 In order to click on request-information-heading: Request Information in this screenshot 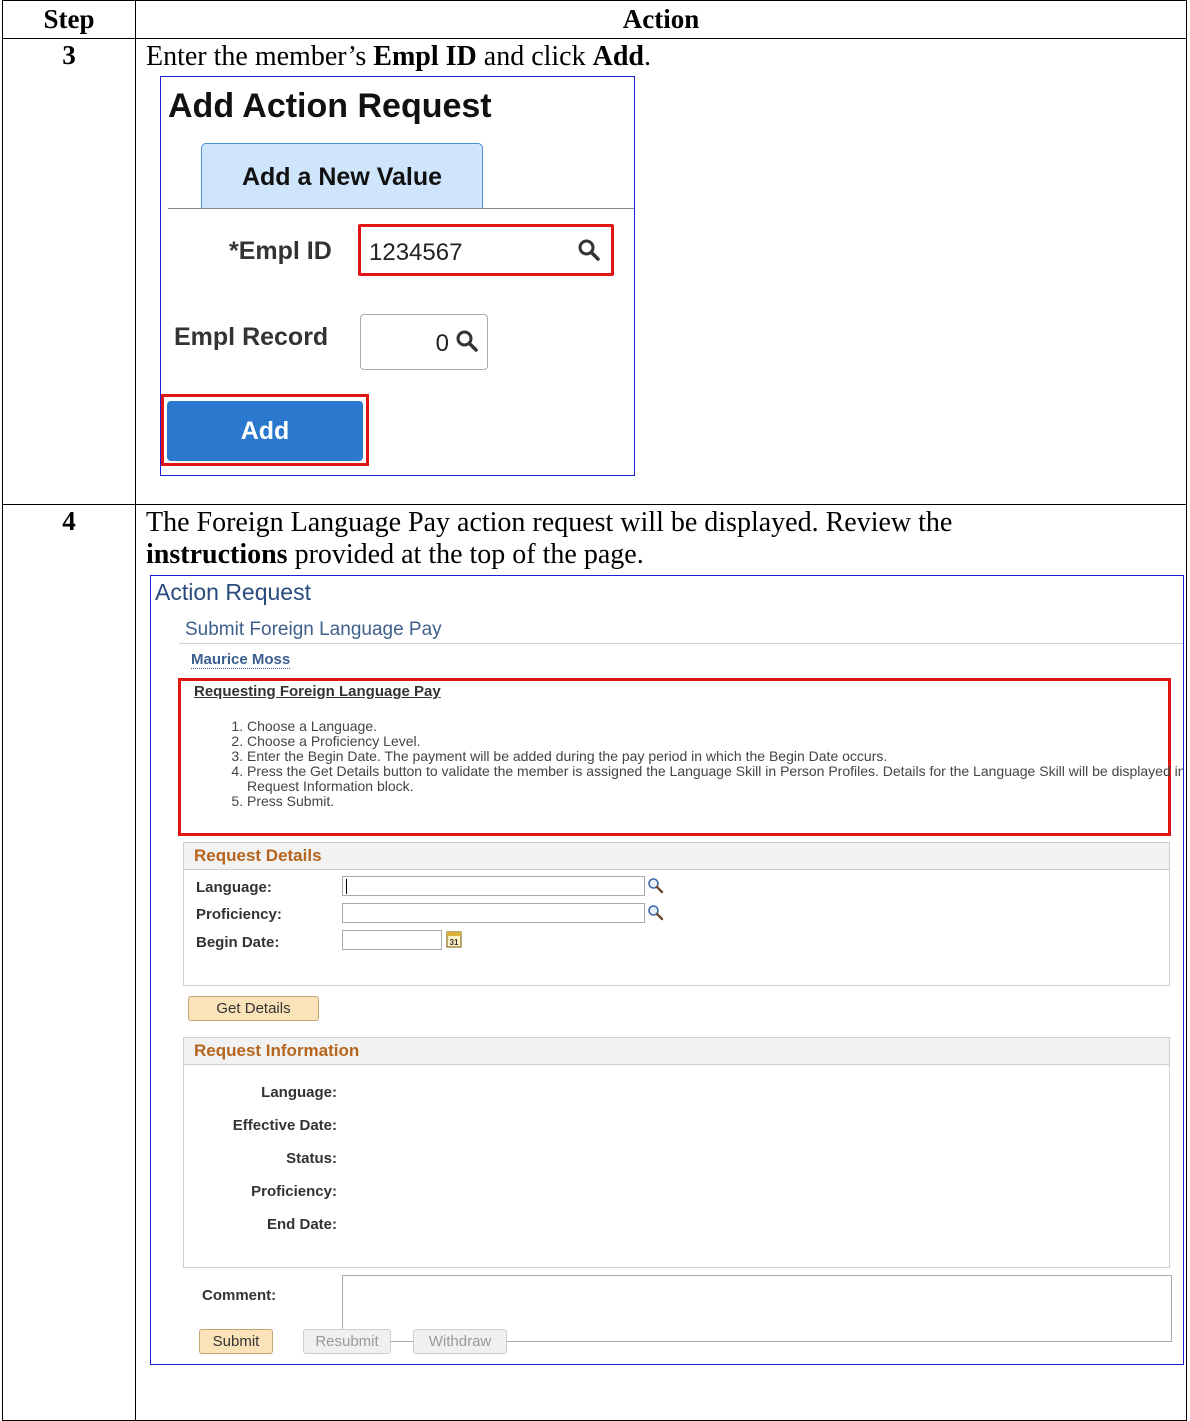, I will do `click(676, 1051)`.